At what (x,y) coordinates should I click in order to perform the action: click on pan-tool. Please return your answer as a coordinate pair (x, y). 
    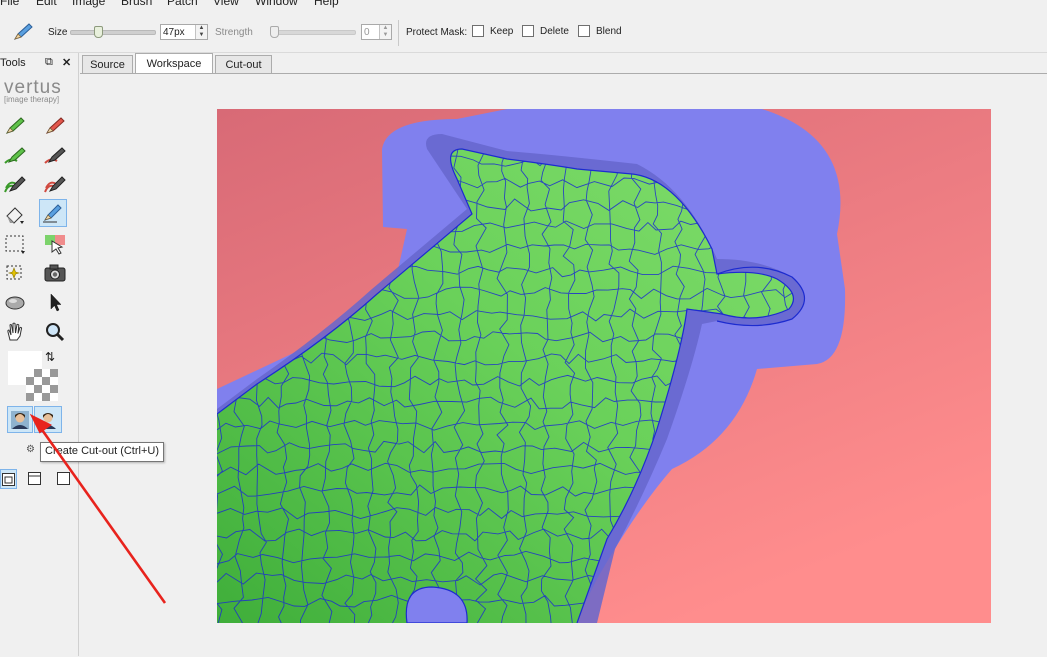
    Looking at the image, I should click on (15, 332).